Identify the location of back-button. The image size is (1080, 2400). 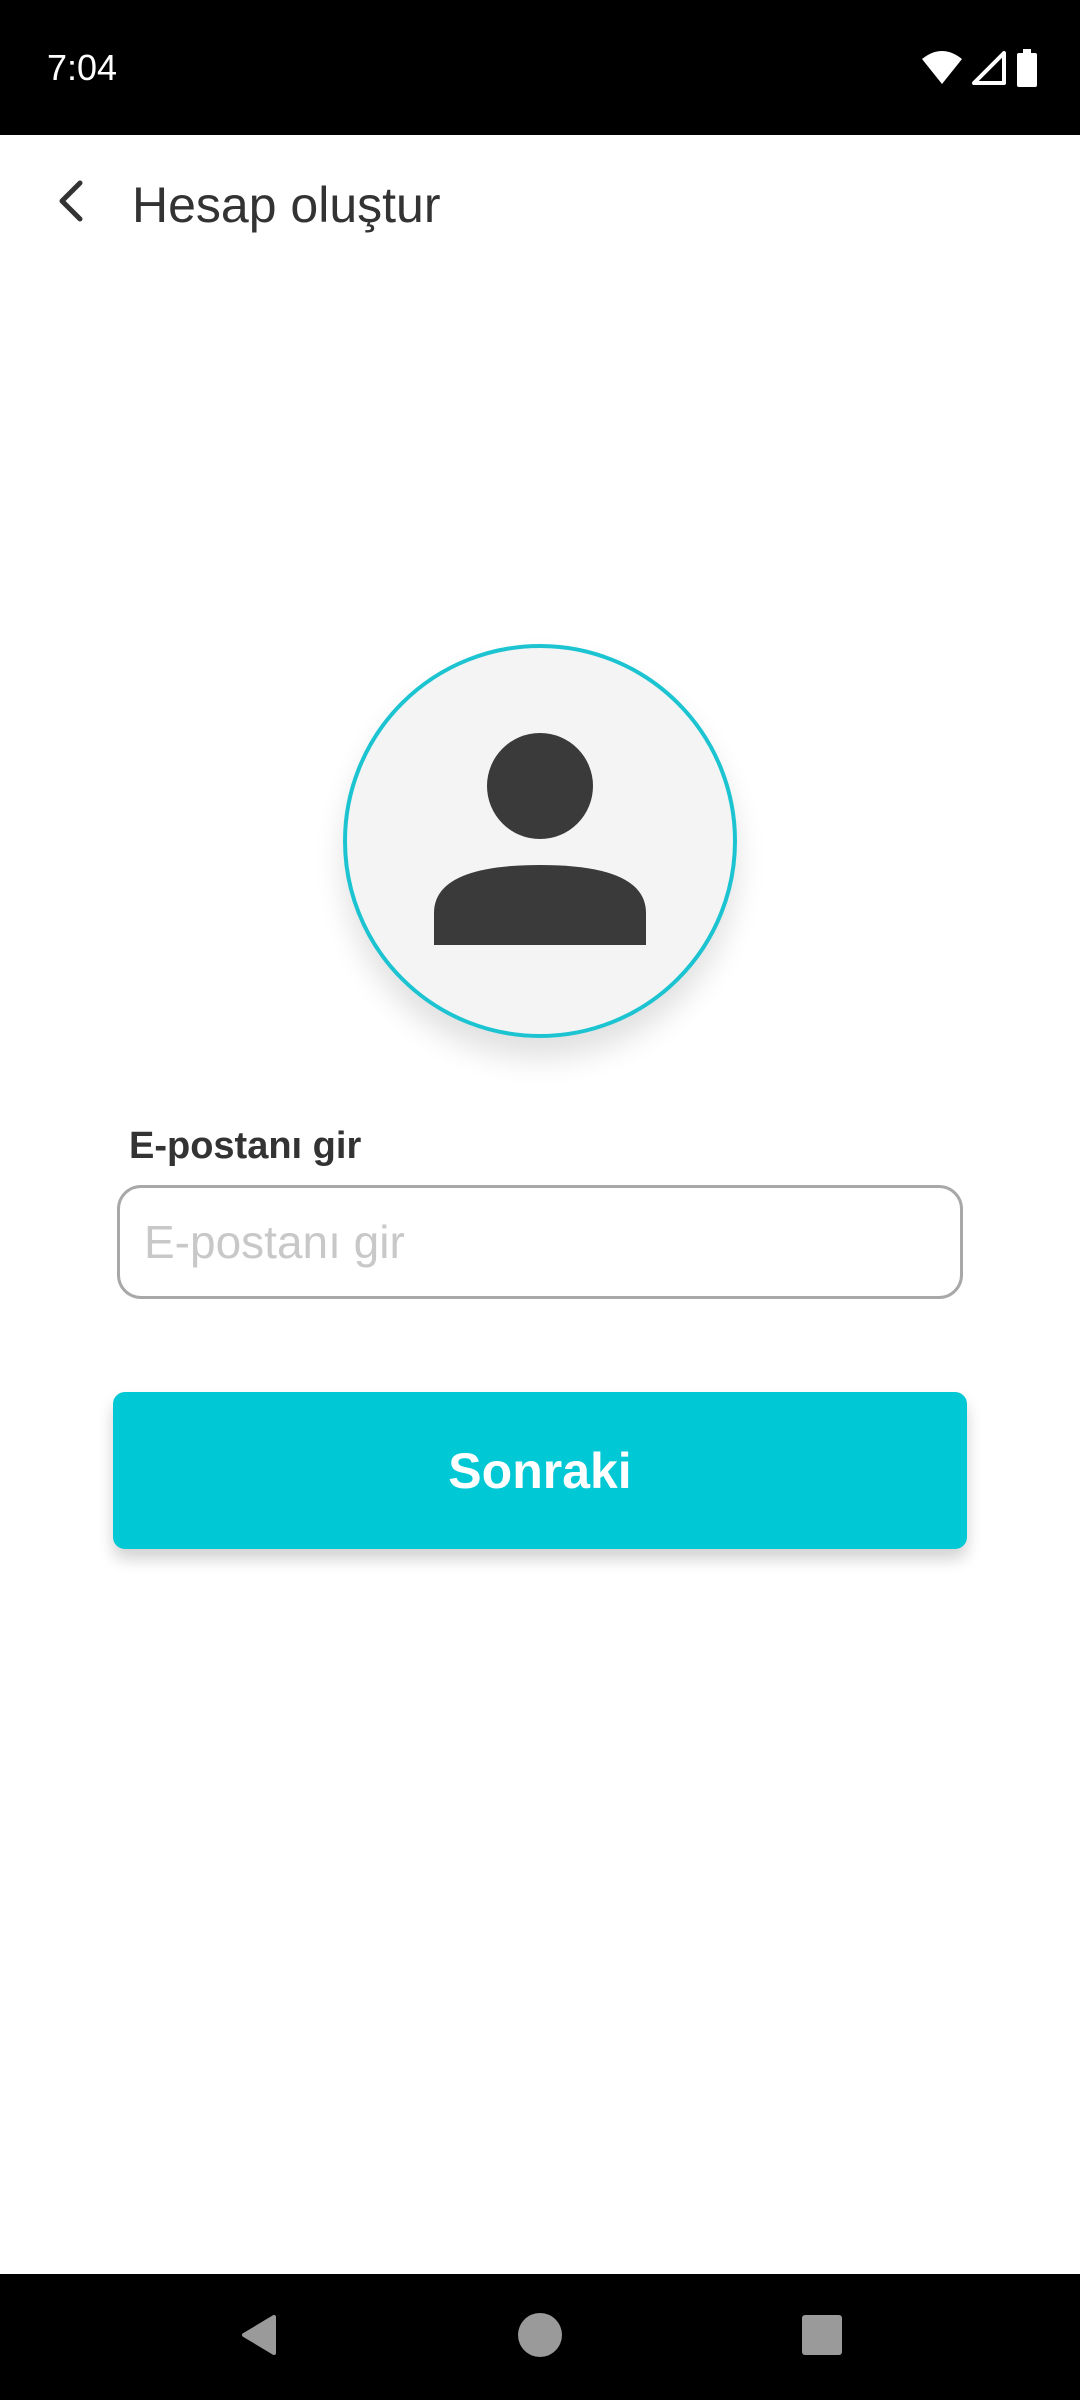
(72, 203).